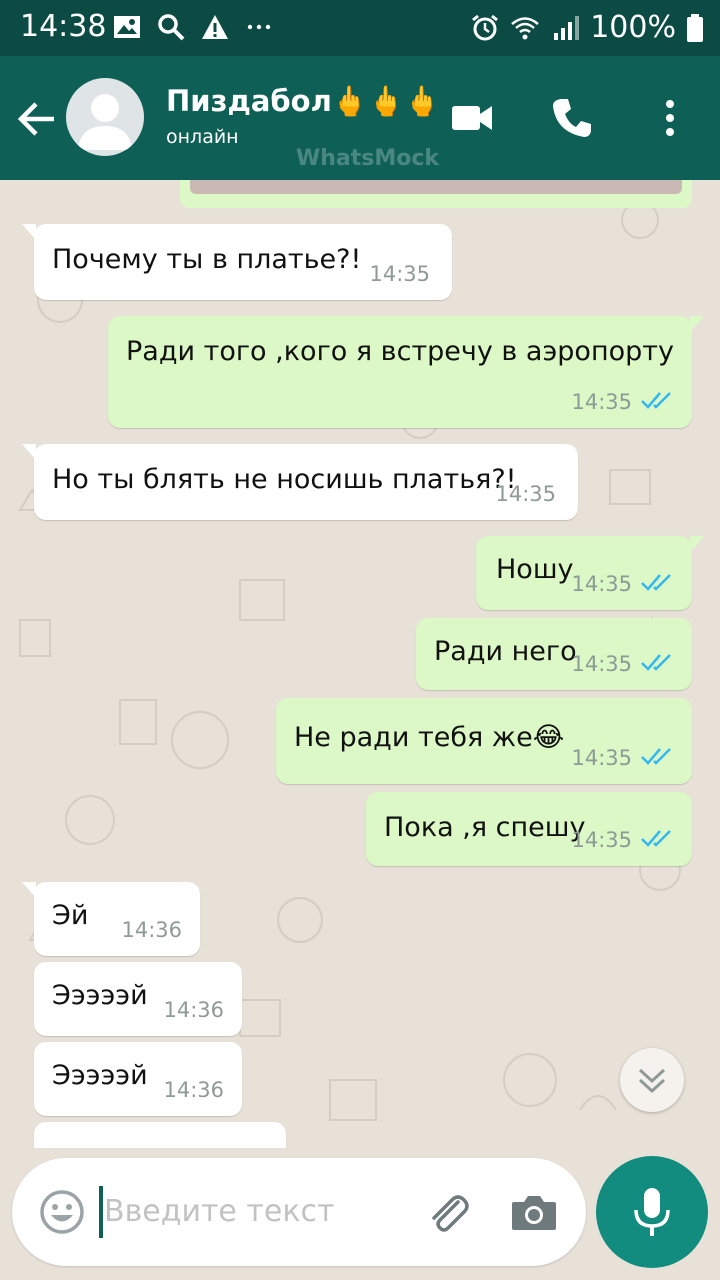 Image resolution: width=720 pixels, height=1280 pixels. I want to click on message-incoming-partial, so click(160, 1135).